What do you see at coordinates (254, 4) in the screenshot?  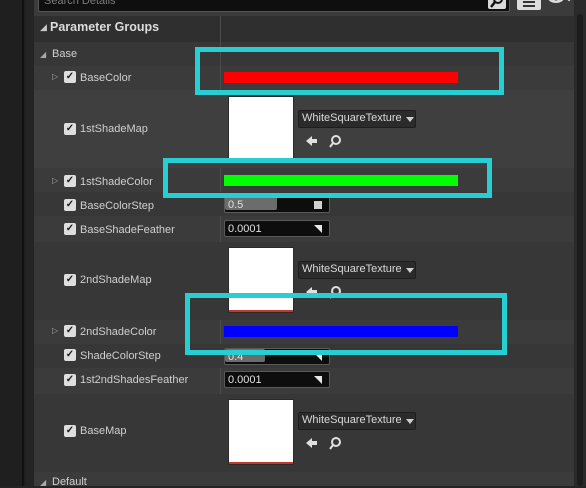 I see `search-input: Search Details` at bounding box center [254, 4].